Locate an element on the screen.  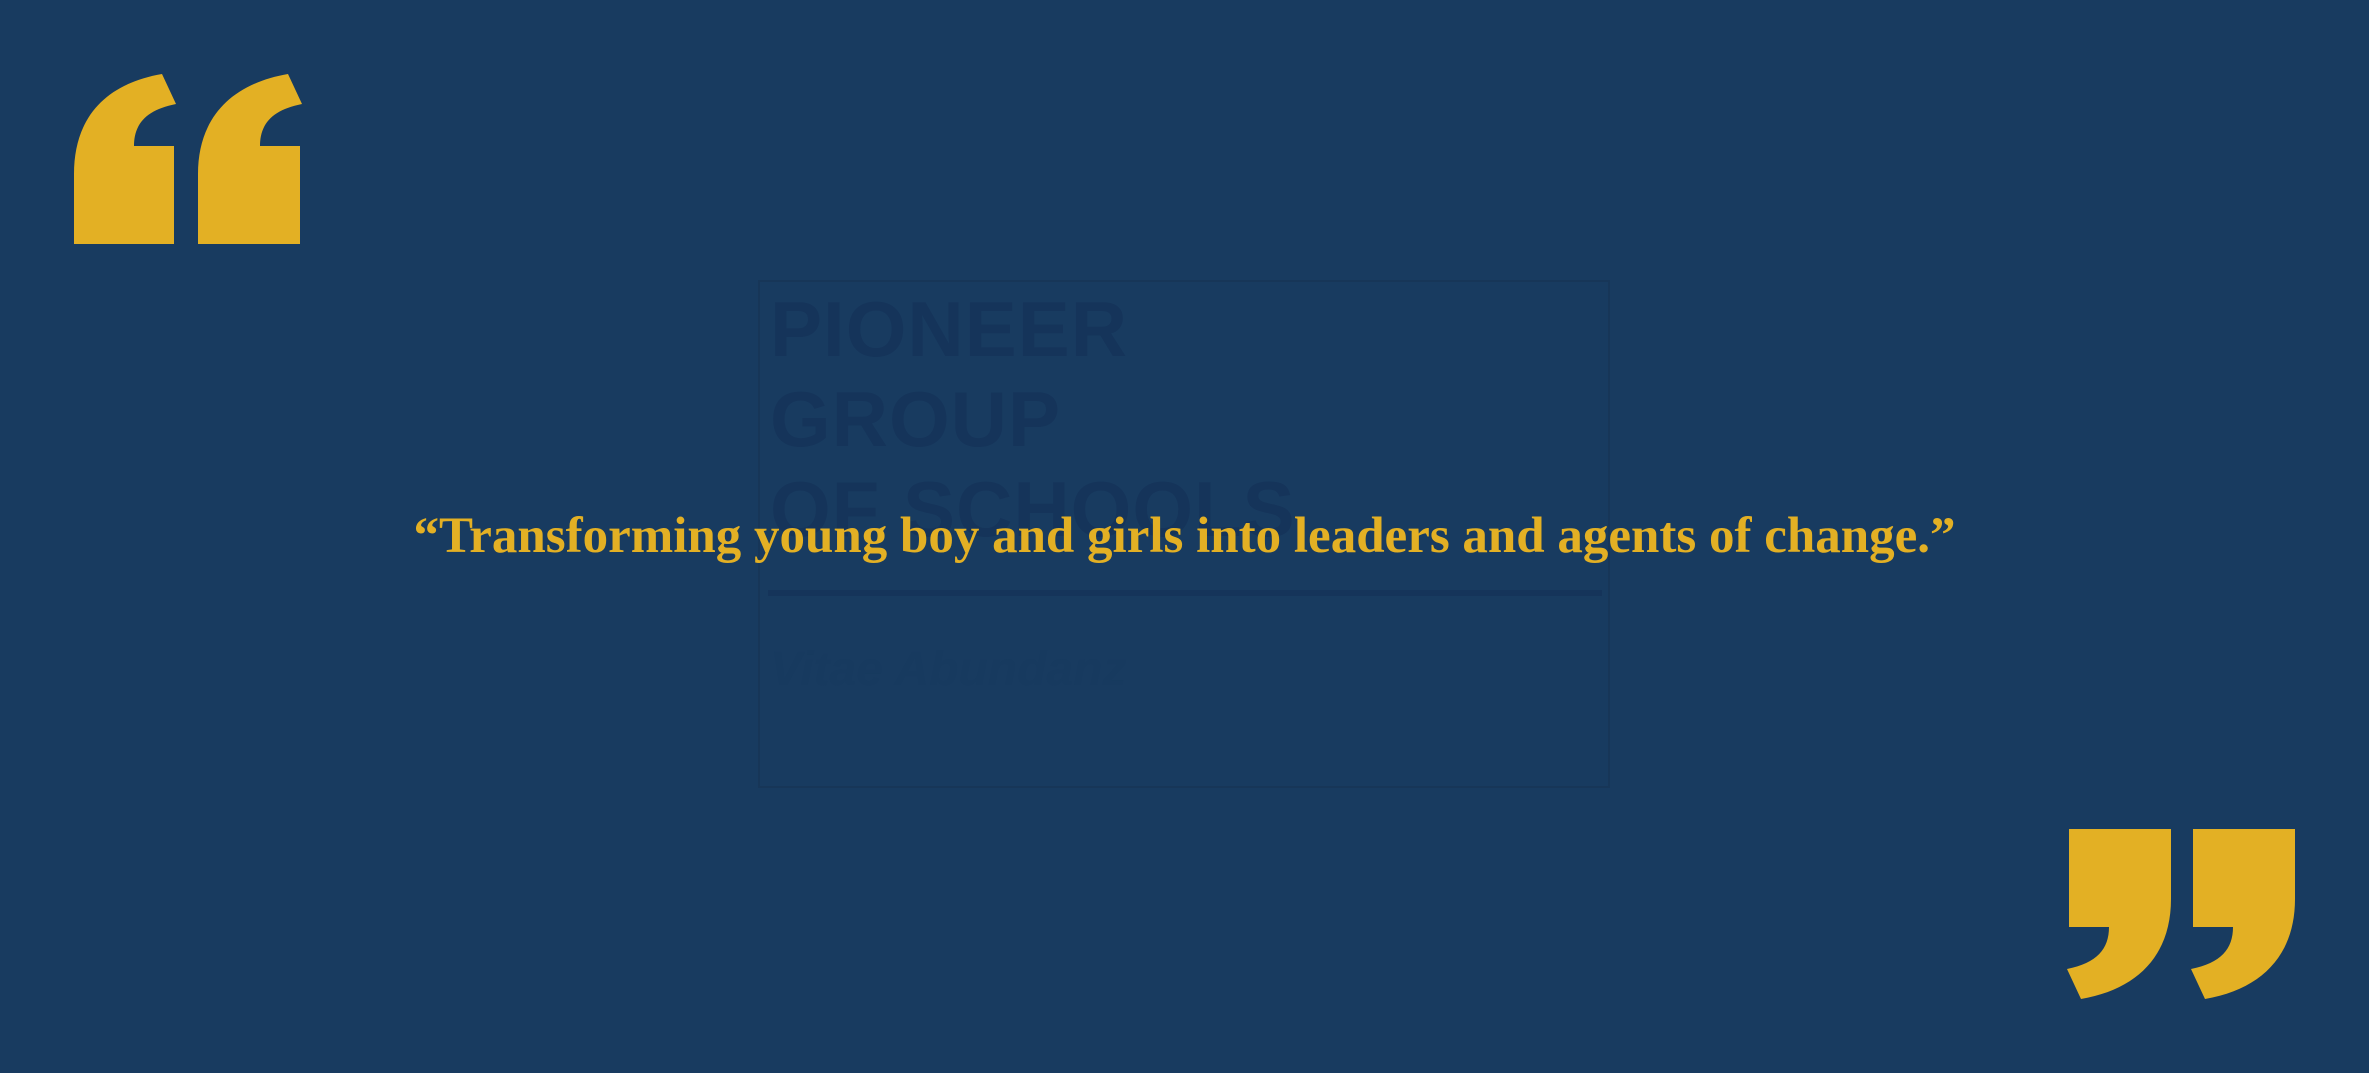
open-quote-icon is located at coordinates (188, 159).